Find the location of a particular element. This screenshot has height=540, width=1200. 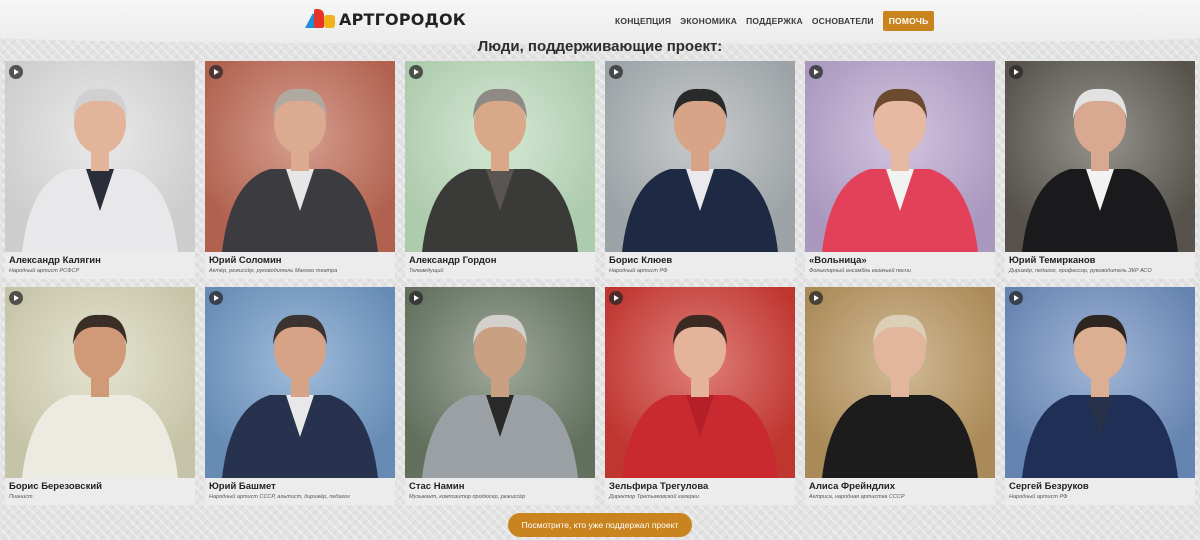

supporter-card: Сергей Безруков Народный артист РФ is located at coordinates (1100, 396).